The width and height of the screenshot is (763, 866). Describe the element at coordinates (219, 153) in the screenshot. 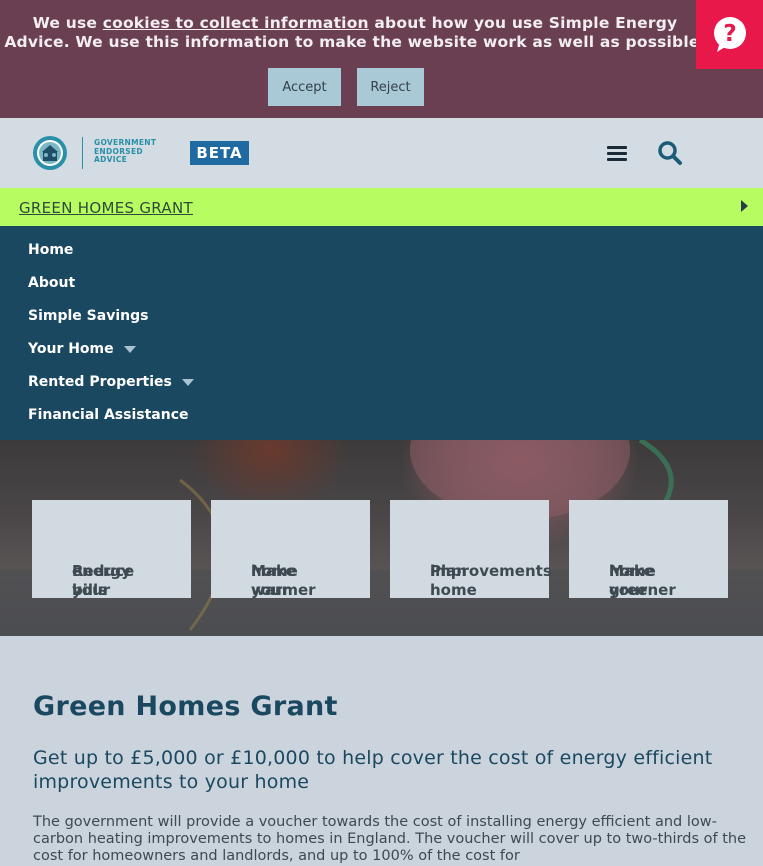

I see `beta-badge: BETA` at that location.